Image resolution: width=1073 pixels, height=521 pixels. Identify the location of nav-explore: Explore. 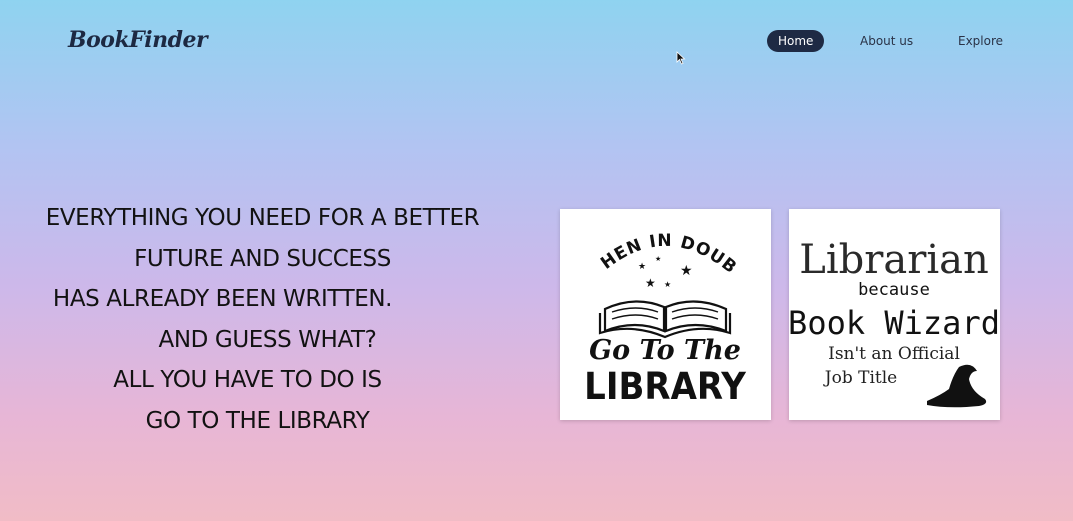
(980, 41).